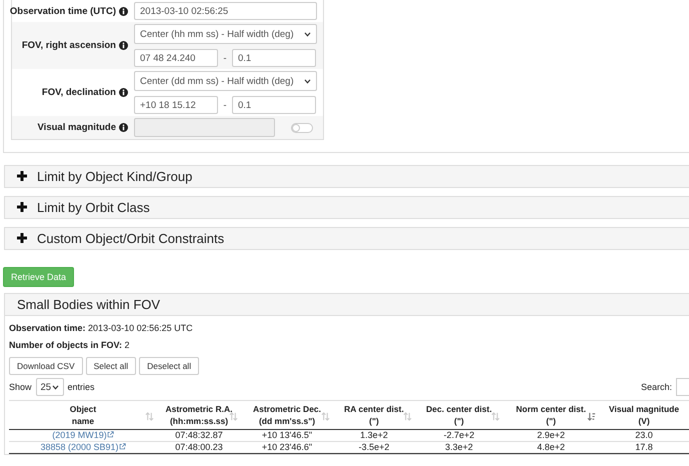 Image resolution: width=689 pixels, height=466 pixels. Describe the element at coordinates (347, 305) in the screenshot. I see `panel-title: Small Bodies within FOV` at that location.